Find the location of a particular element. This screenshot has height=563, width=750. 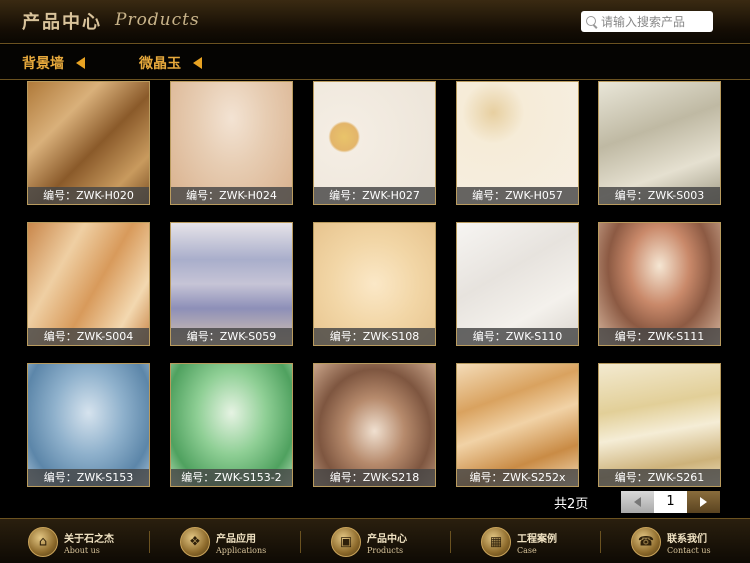

product-code: 编号：ZWK-S059 is located at coordinates (231, 336).